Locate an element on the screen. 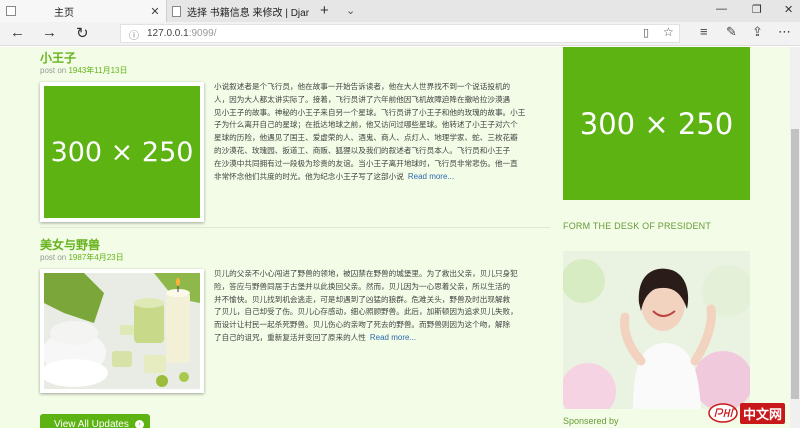 The height and width of the screenshot is (428, 800). back-button: ← is located at coordinates (17, 32).